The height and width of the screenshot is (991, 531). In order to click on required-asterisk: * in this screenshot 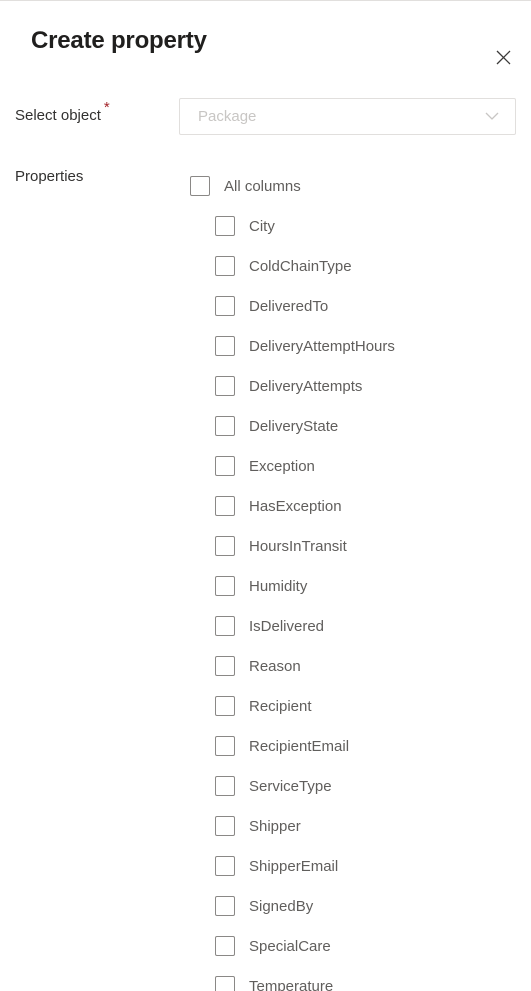, I will do `click(106, 107)`.